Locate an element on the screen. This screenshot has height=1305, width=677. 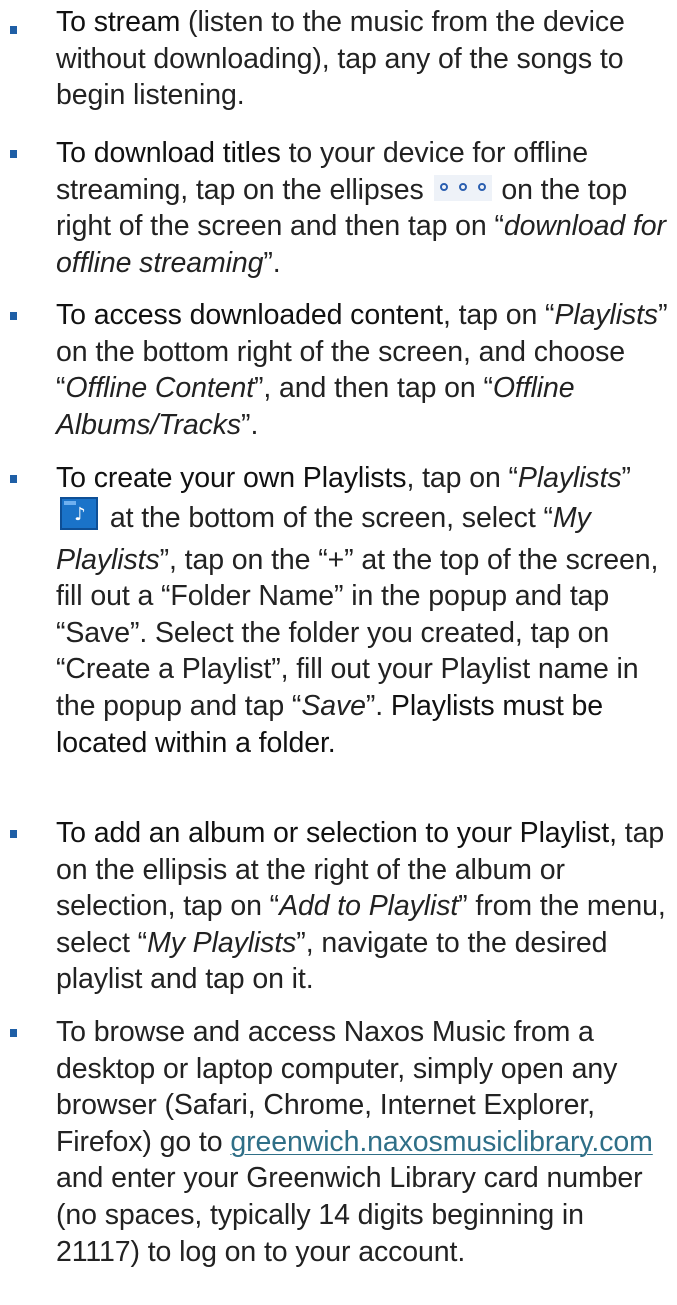
naxos-library-link: greenwich.naxosmusiclibrary.com is located at coordinates (441, 1142).